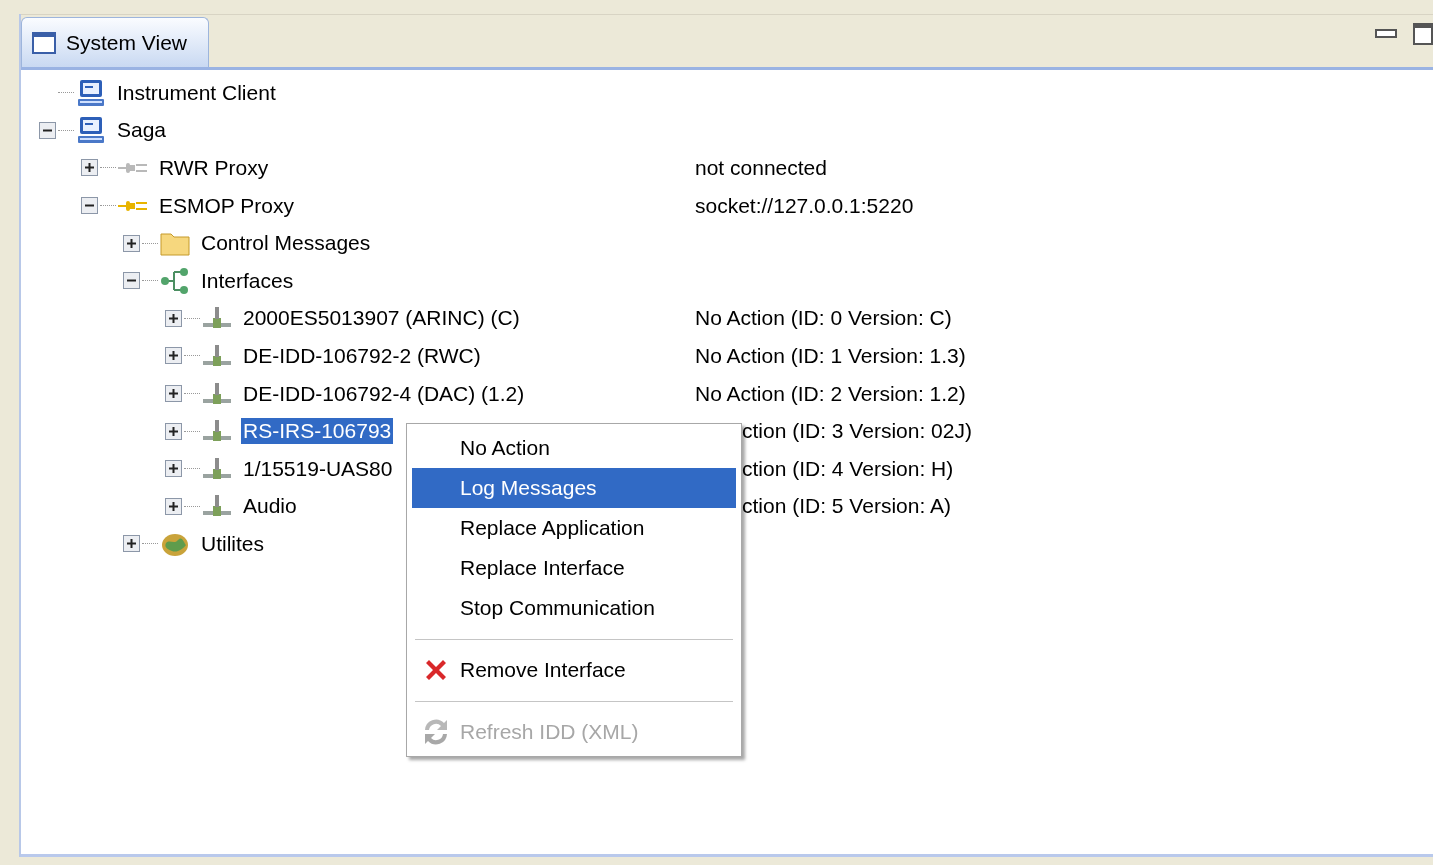 The height and width of the screenshot is (865, 1433). I want to click on maximize-icon, so click(1423, 34).